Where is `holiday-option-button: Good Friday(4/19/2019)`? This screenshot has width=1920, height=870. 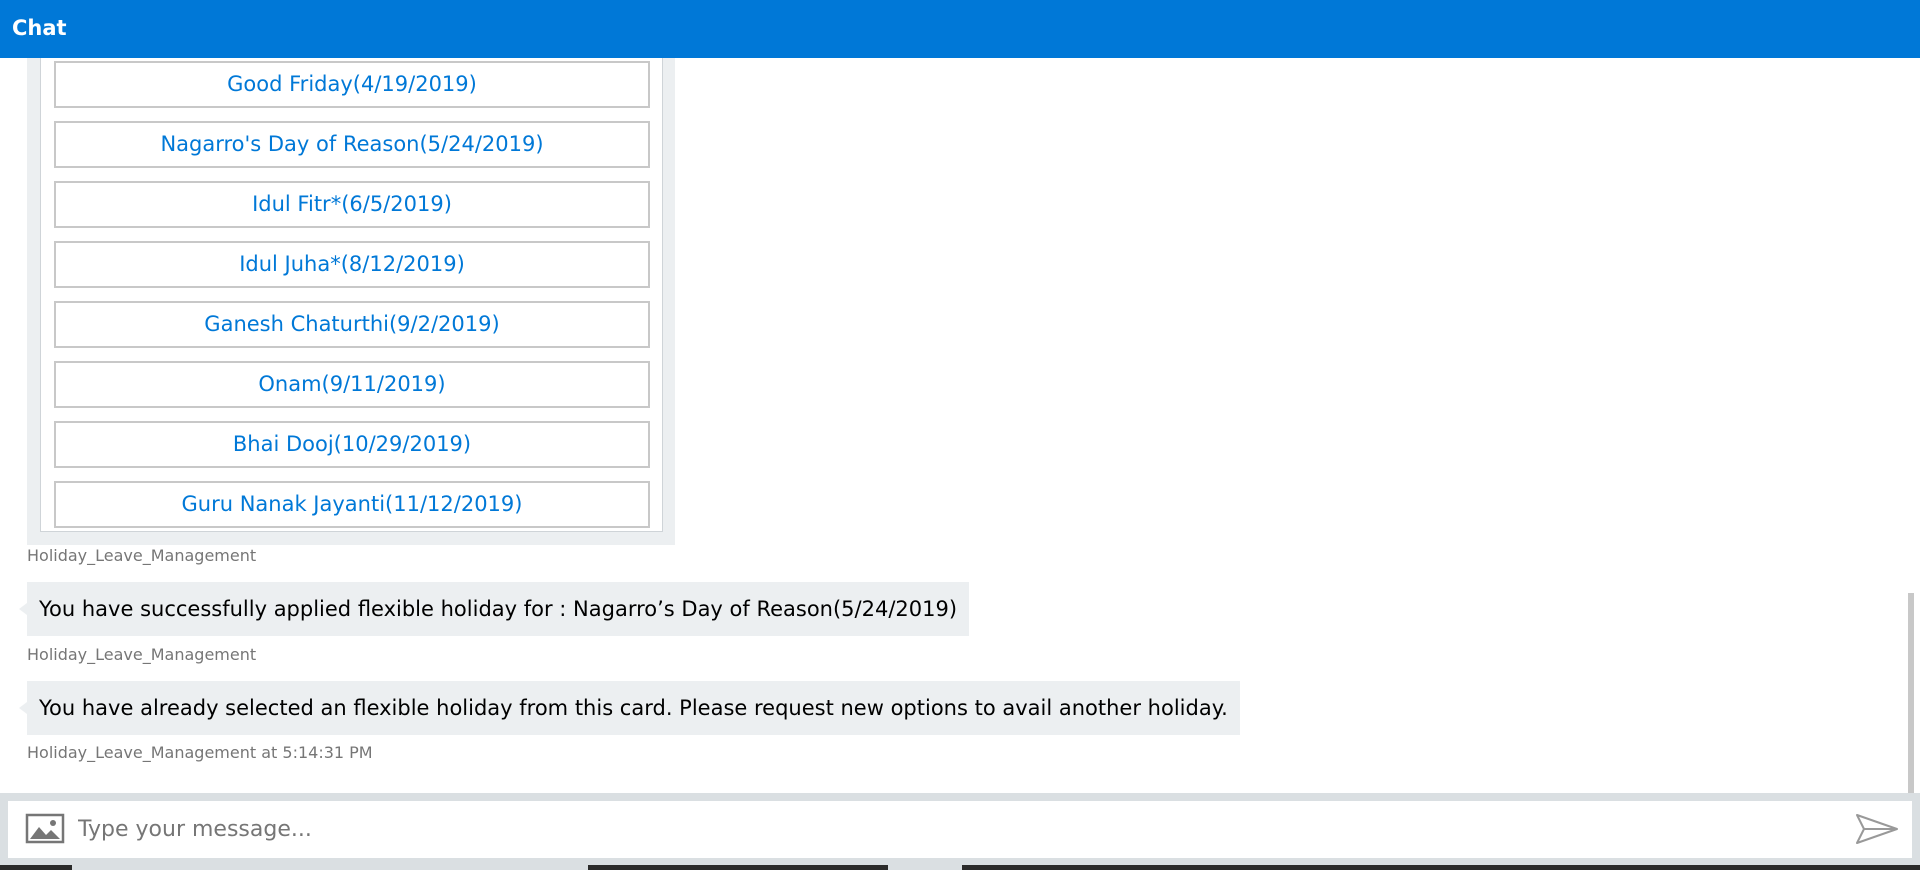
holiday-option-button: Good Friday(4/19/2019) is located at coordinates (352, 84).